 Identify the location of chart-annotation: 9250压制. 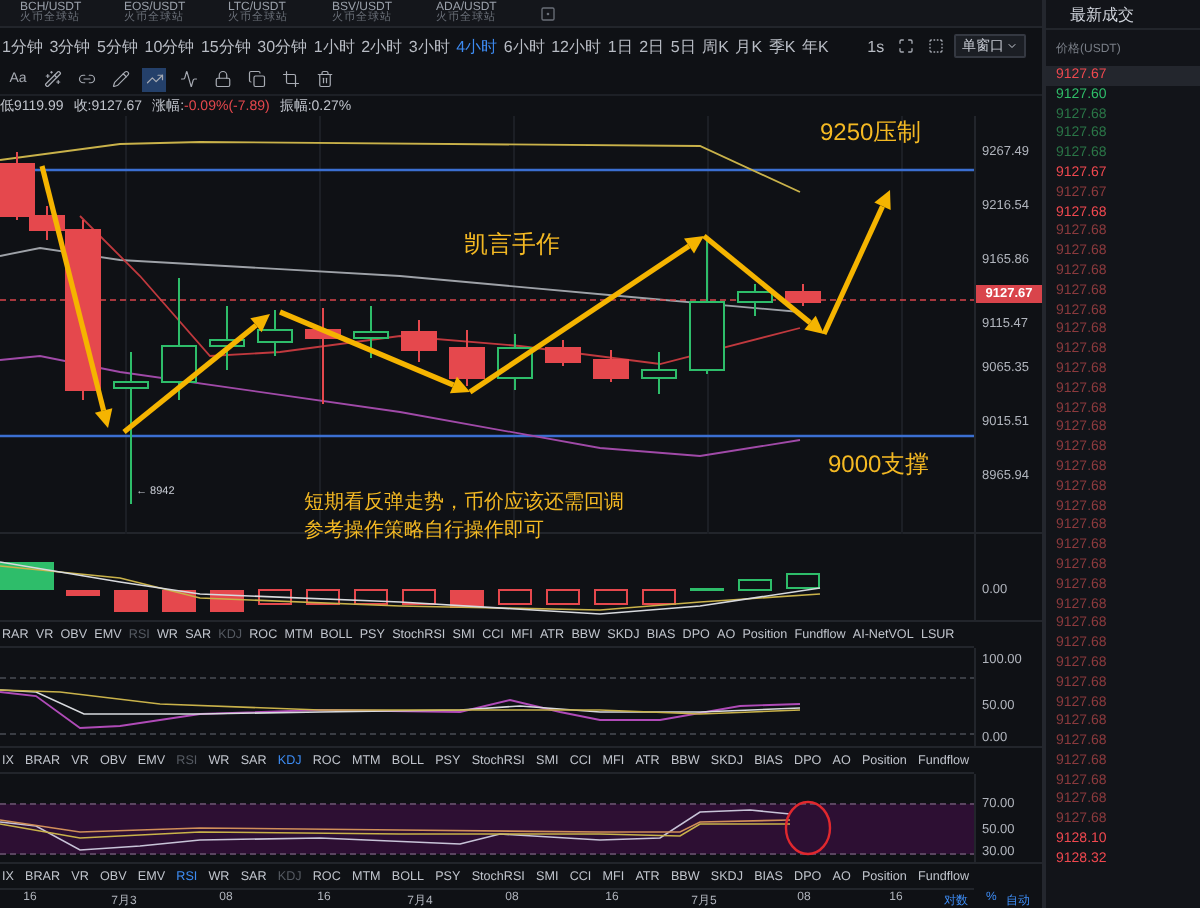
(871, 133).